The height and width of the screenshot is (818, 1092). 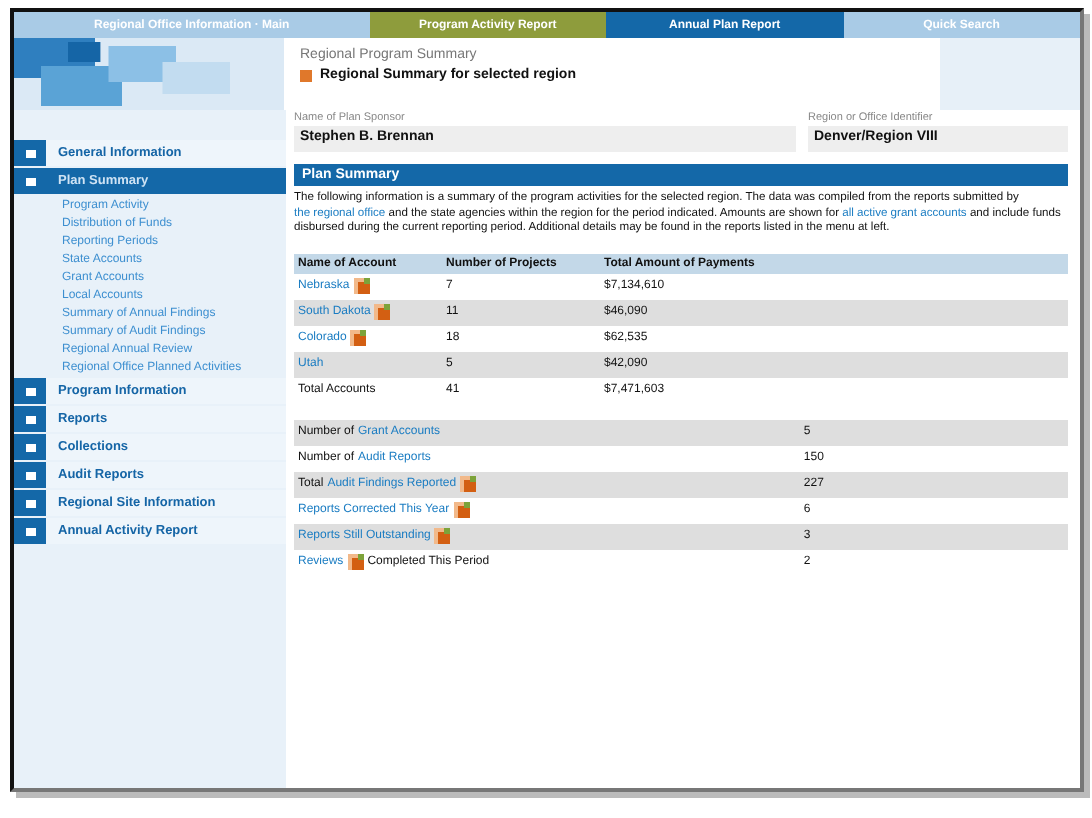 What do you see at coordinates (1010, 74) in the screenshot?
I see `header-panel` at bounding box center [1010, 74].